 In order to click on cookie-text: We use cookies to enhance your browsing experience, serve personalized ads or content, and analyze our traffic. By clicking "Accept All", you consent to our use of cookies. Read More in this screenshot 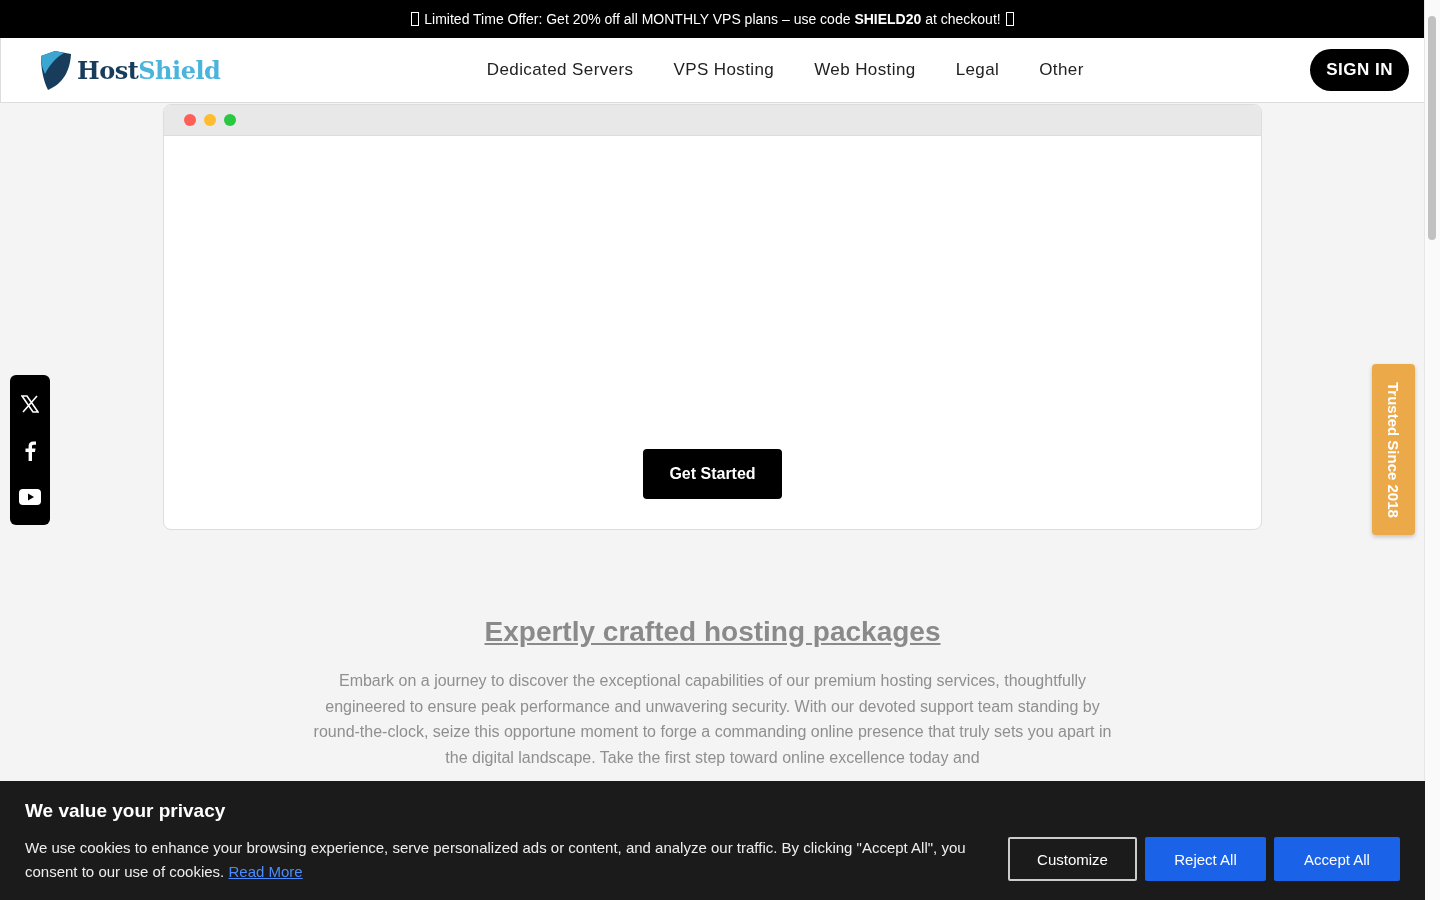, I will do `click(496, 860)`.